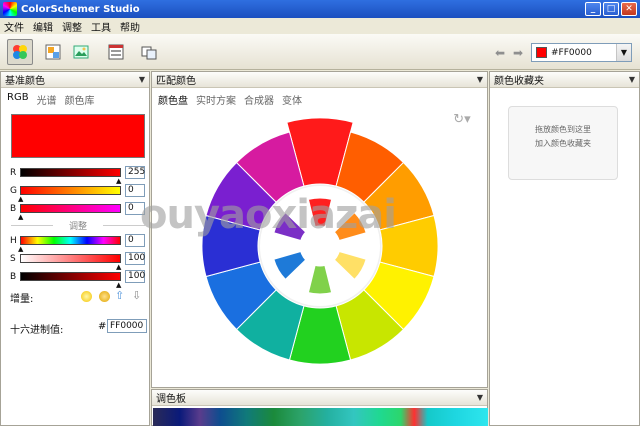 The height and width of the screenshot is (426, 640). Describe the element at coordinates (292, 99) in the screenshot. I see `tab-variations: 变体` at that location.